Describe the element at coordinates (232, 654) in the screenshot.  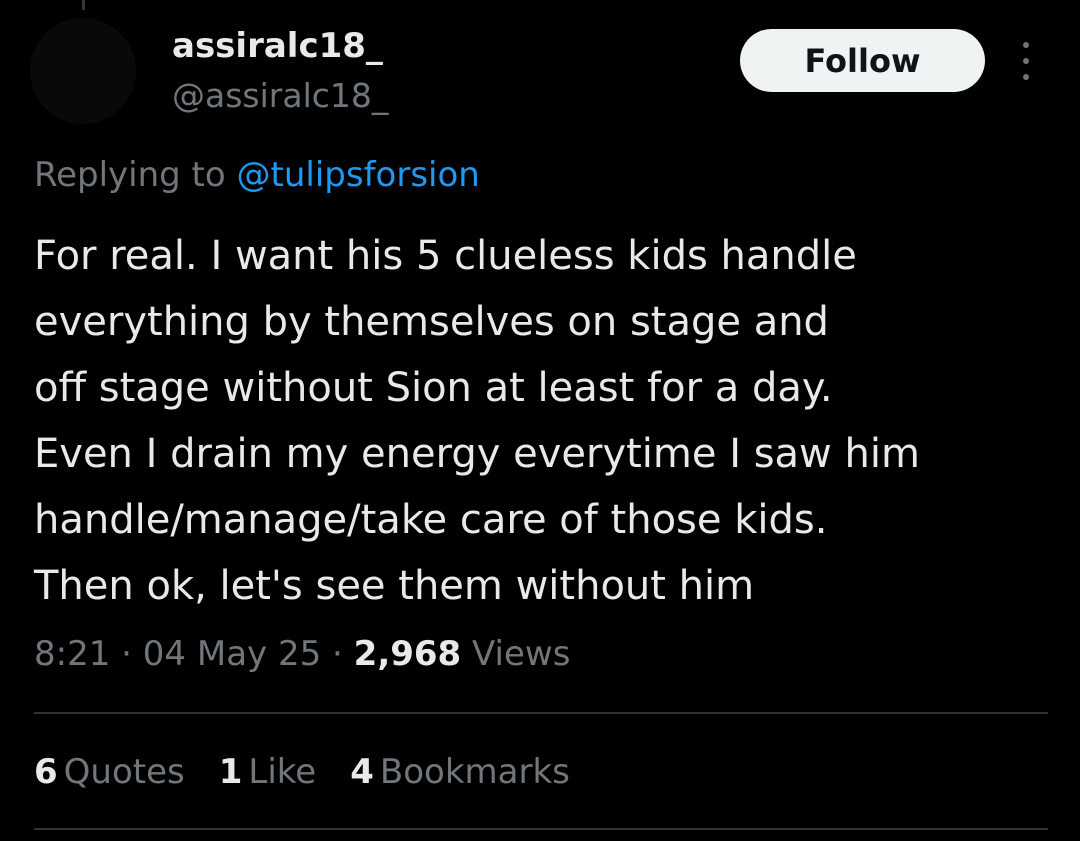
I see `tweet-date: 04 May 25` at that location.